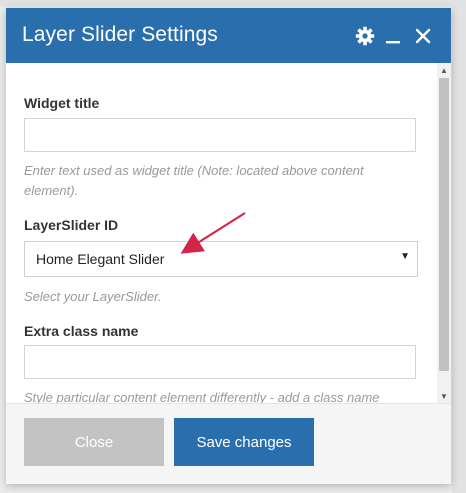 This screenshot has width=466, height=493. I want to click on extra-class-label: Extra class name, so click(81, 331).